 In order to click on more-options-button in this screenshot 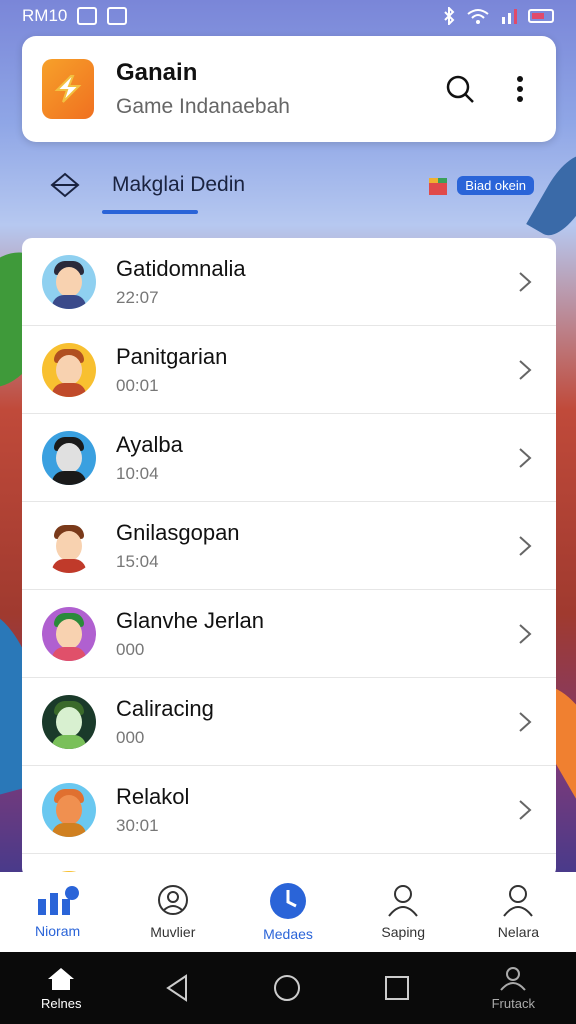, I will do `click(520, 89)`.